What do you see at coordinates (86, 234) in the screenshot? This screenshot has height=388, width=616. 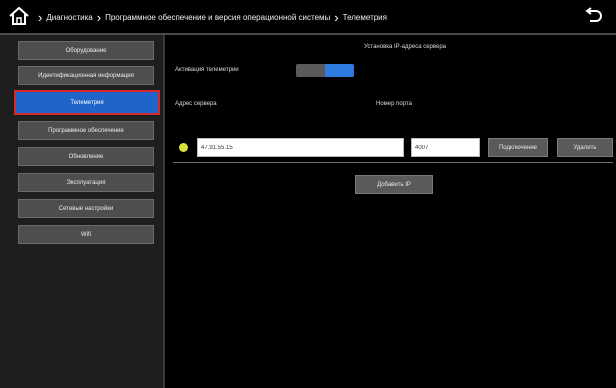 I see `sidebar-item-wifi: Wifi` at bounding box center [86, 234].